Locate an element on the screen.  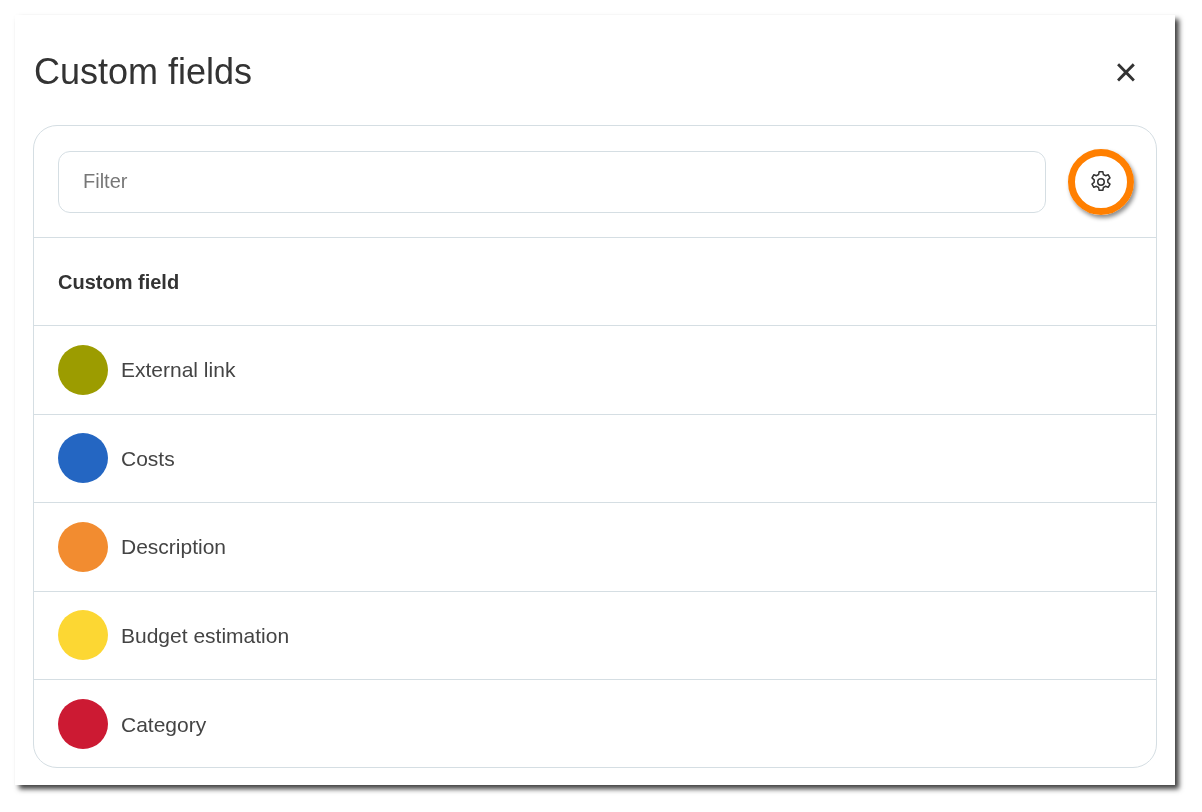
field-name: External link is located at coordinates (178, 370).